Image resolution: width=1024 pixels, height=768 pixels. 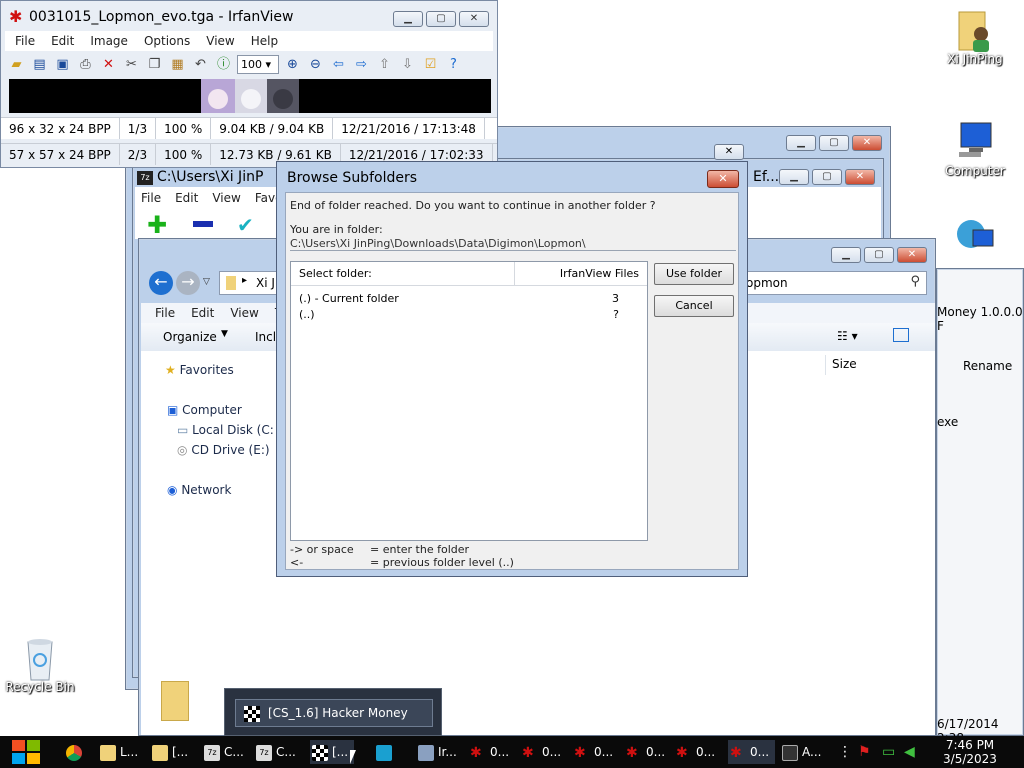 What do you see at coordinates (975, 238) in the screenshot?
I see `desktop-icon-network` at bounding box center [975, 238].